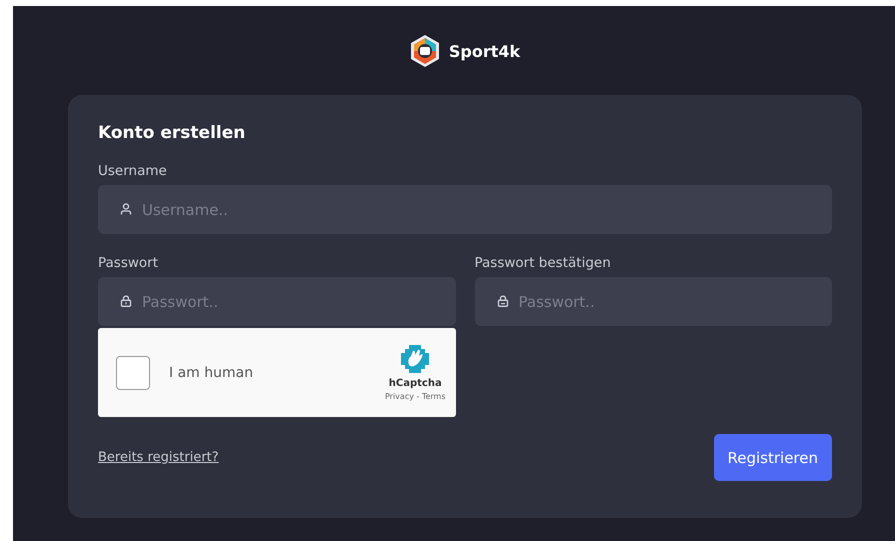  Describe the element at coordinates (133, 373) in the screenshot. I see `captcha-checkbox` at that location.